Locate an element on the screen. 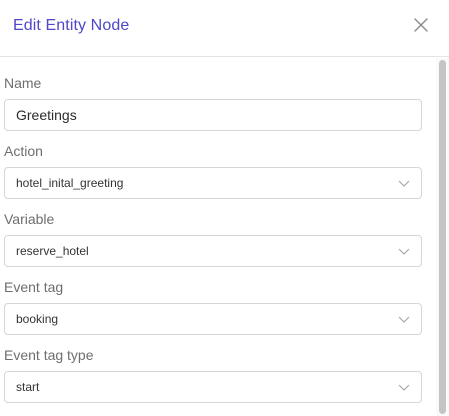 The height and width of the screenshot is (416, 449). scrollbar-thumb is located at coordinates (442, 237).